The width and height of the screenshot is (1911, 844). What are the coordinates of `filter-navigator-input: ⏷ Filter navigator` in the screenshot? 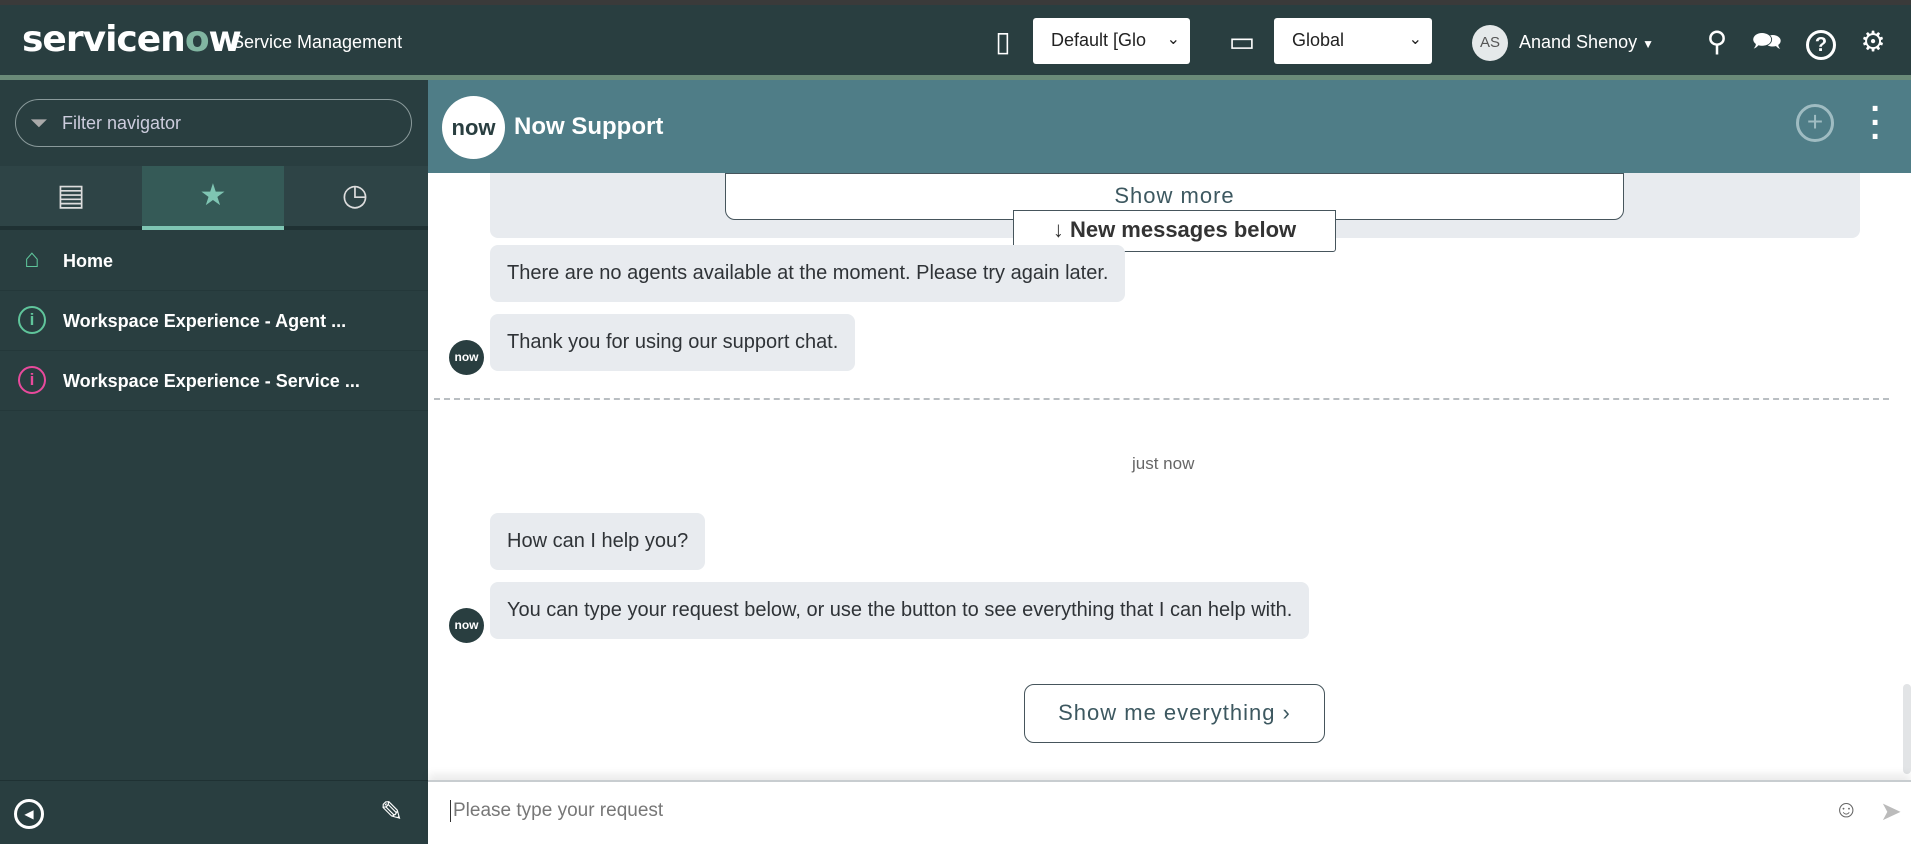 It's located at (213, 123).